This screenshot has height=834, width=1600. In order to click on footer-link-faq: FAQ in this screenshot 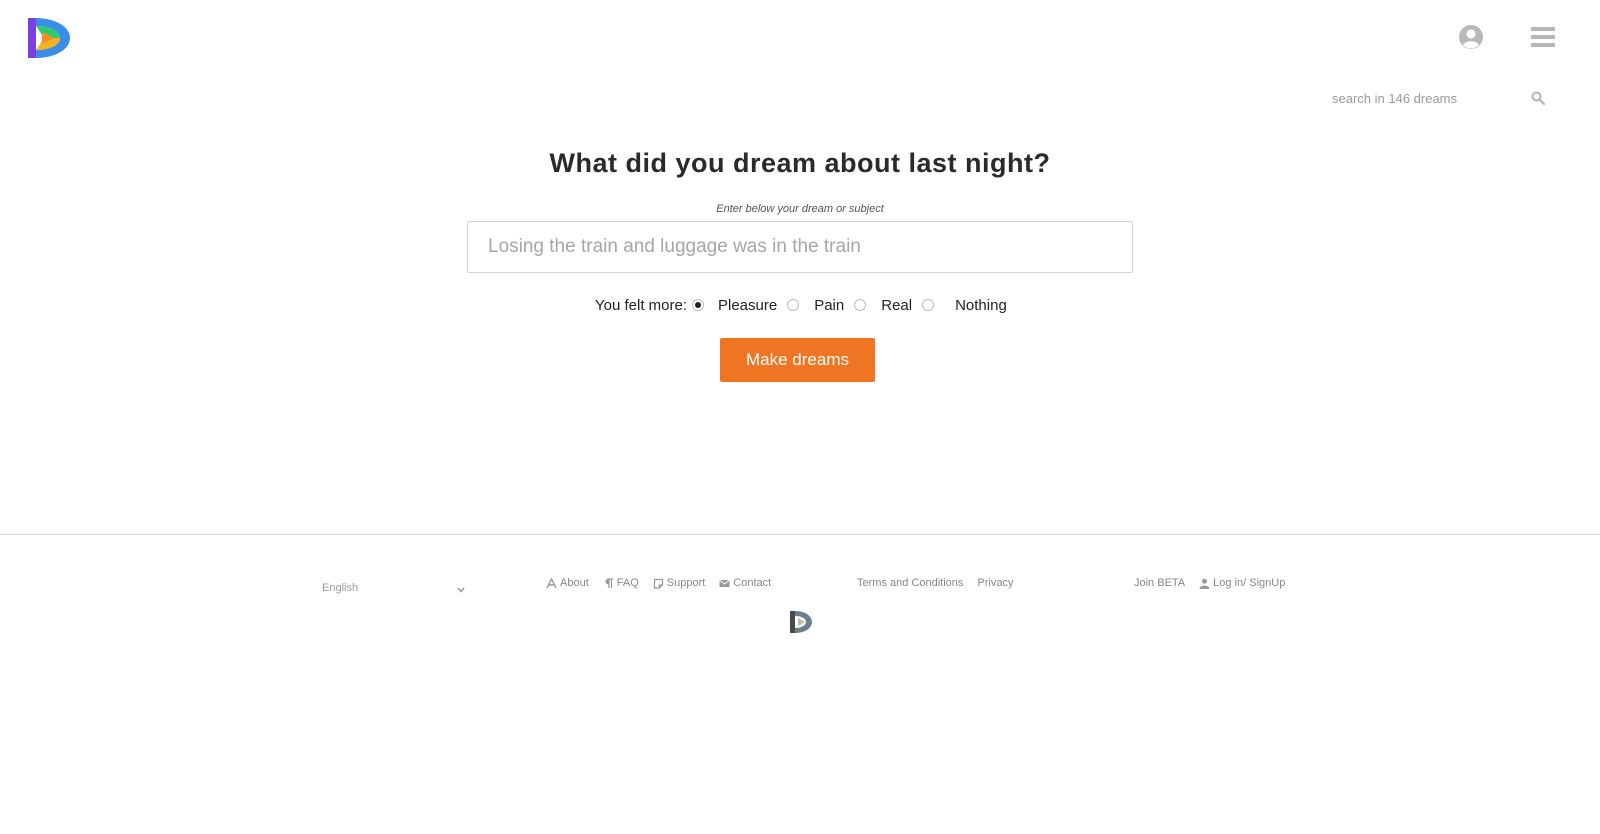, I will do `click(621, 583)`.